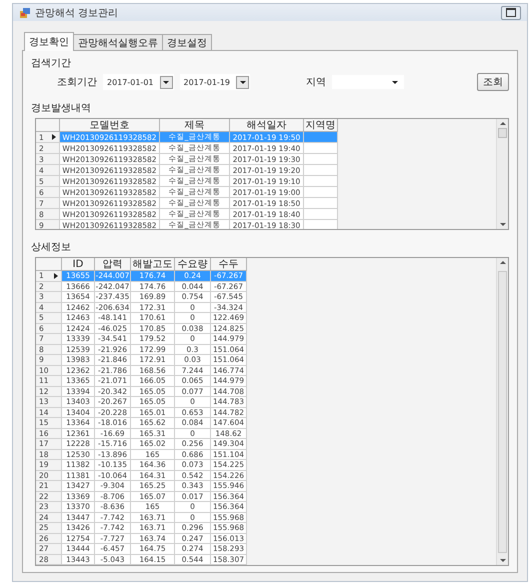  Describe the element at coordinates (25, 12) in the screenshot. I see `app-icon` at that location.